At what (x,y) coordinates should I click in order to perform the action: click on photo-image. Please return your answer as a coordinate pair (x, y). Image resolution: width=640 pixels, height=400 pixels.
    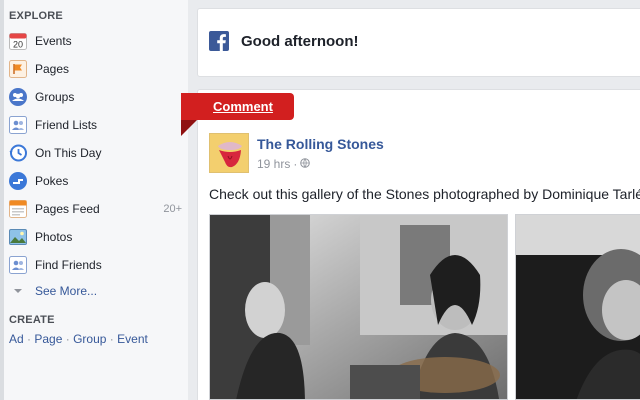
    Looking at the image, I should click on (578, 307).